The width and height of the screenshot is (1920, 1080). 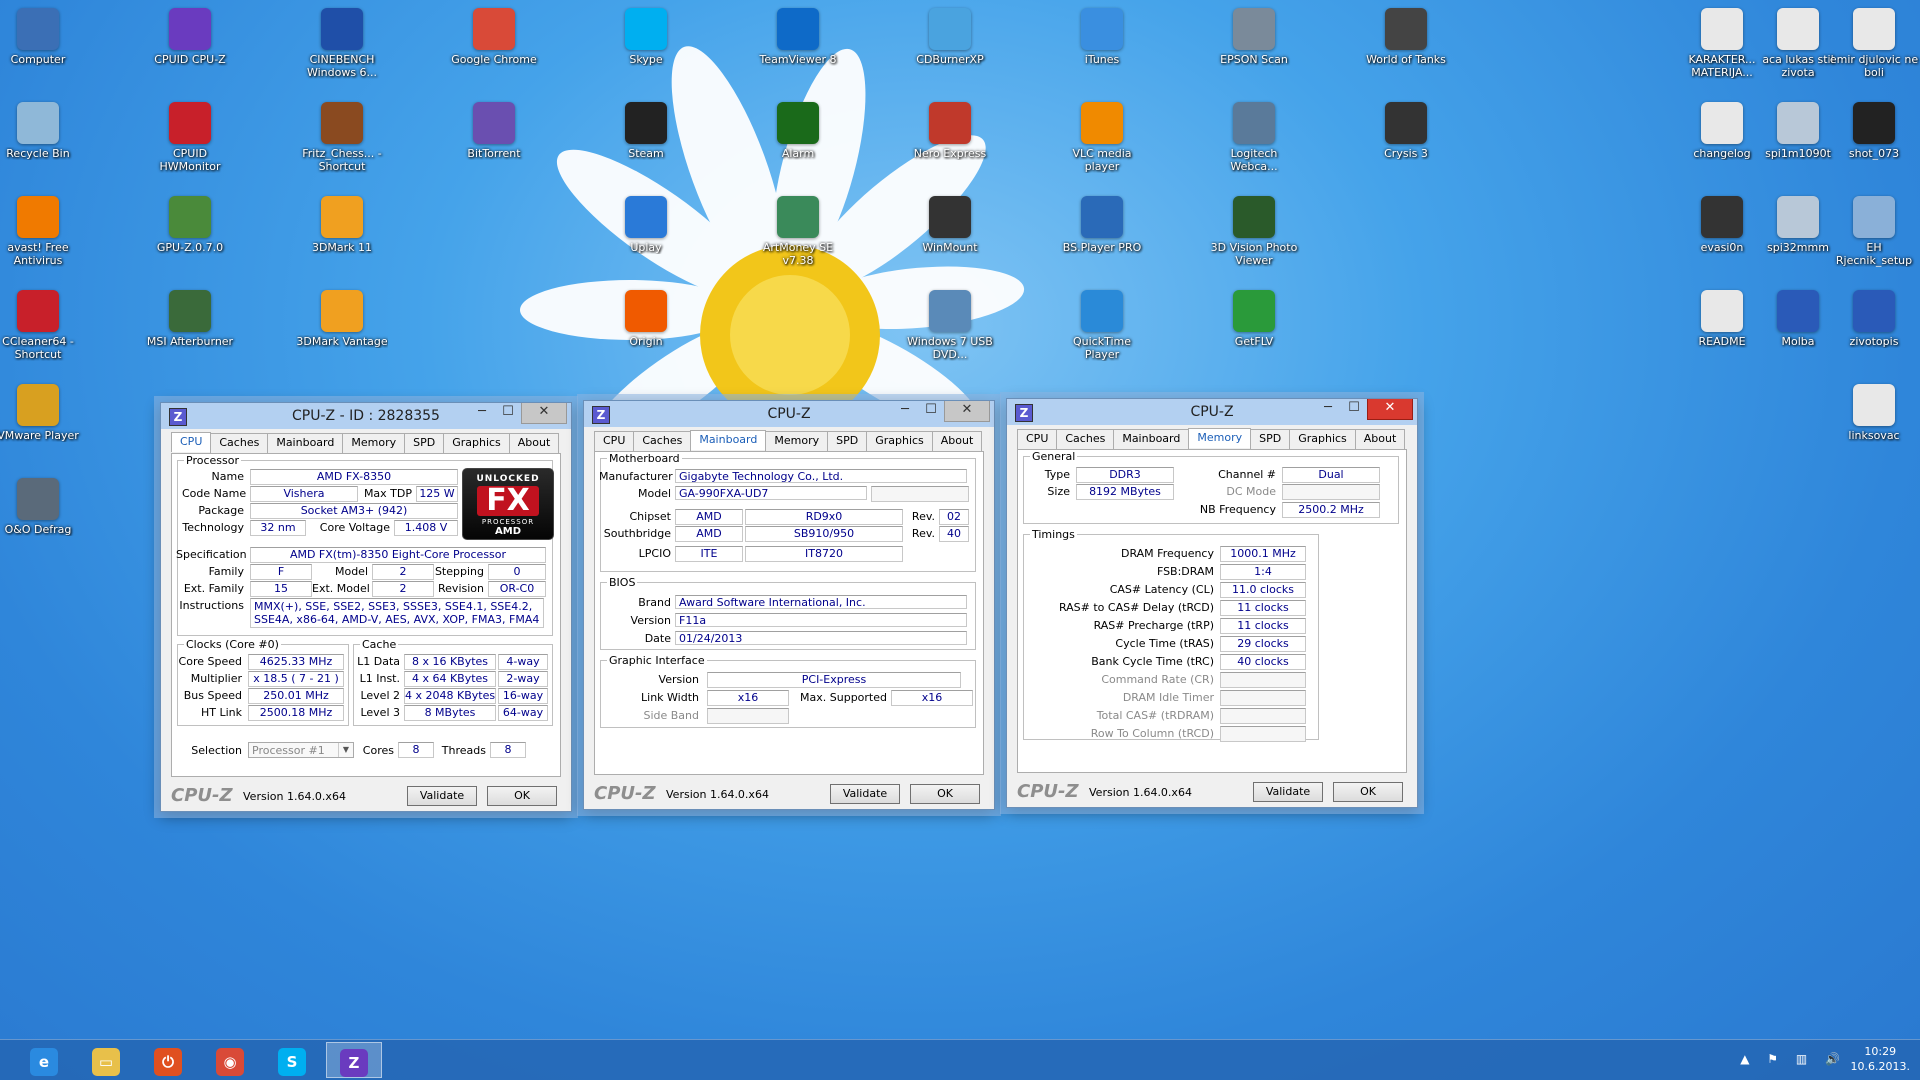 I want to click on desktop-icon: iTunes, so click(x=1102, y=47).